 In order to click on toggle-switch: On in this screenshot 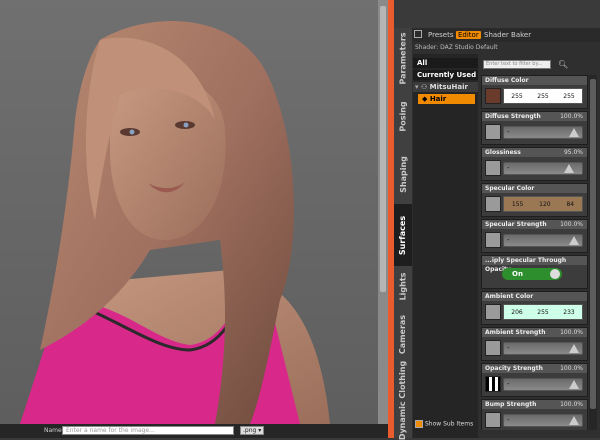, I will do `click(532, 274)`.